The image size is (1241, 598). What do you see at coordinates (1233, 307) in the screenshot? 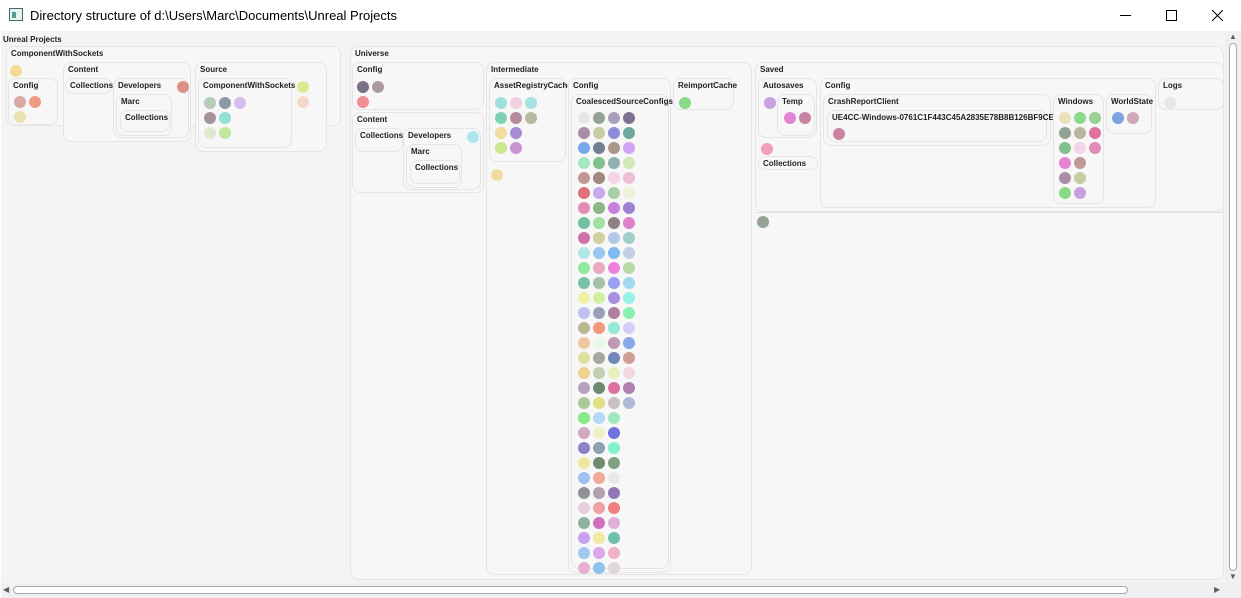
I see `vertical-scrollbar: ▲ ▼` at bounding box center [1233, 307].